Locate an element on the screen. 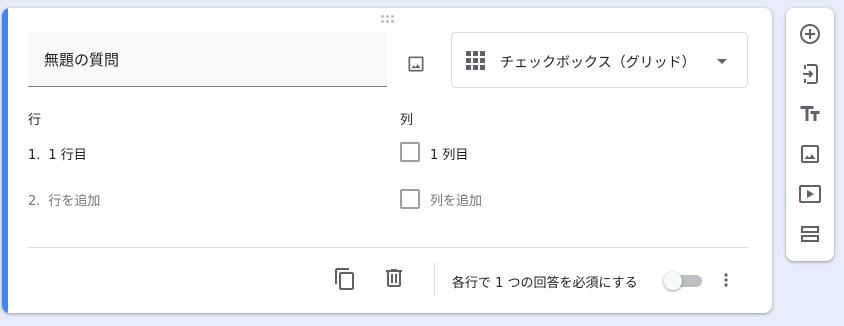  question-title-text: 無題の質問 is located at coordinates (81, 59).